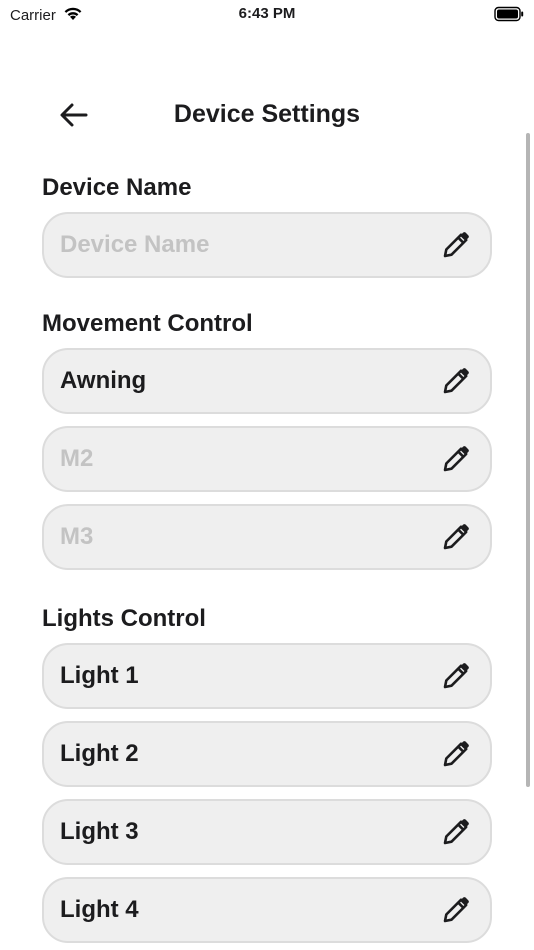 The height and width of the screenshot is (950, 534). I want to click on movement-field-m2: M2, so click(267, 459).